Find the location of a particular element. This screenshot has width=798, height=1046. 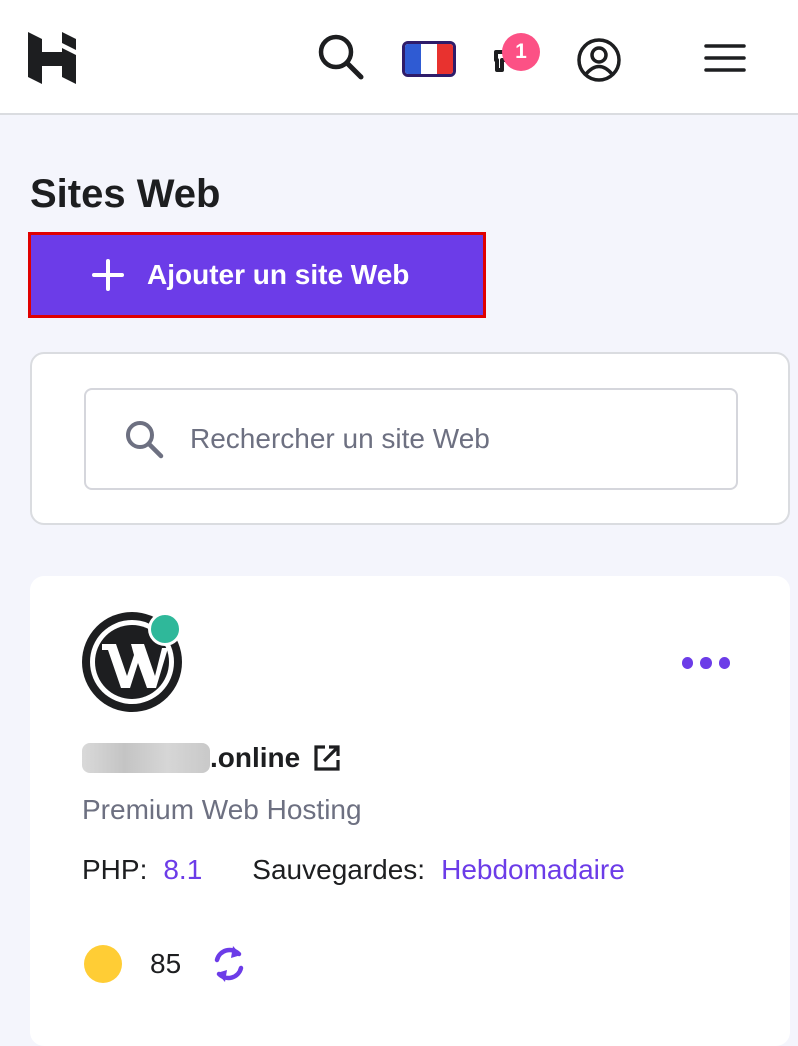

website-details: PHP: 8.1 Sauvegardes: Hebdomadaire is located at coordinates (353, 870).